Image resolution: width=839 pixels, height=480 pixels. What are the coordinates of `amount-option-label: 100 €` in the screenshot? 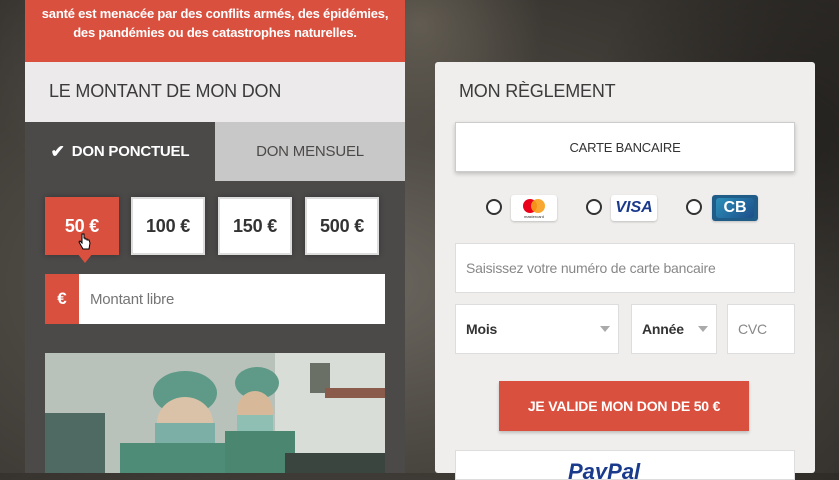 It's located at (168, 225).